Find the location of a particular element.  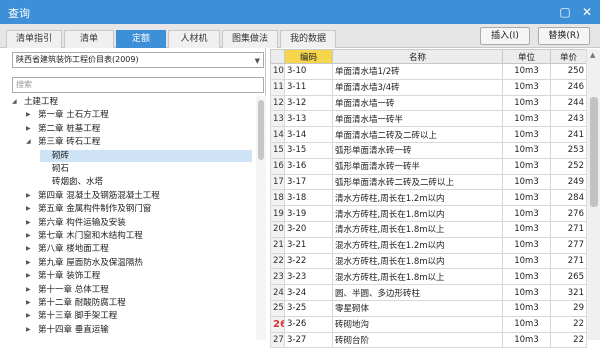

table-row: 12 3-12 单面清水墙一砖 10m3 244 is located at coordinates (428, 103).